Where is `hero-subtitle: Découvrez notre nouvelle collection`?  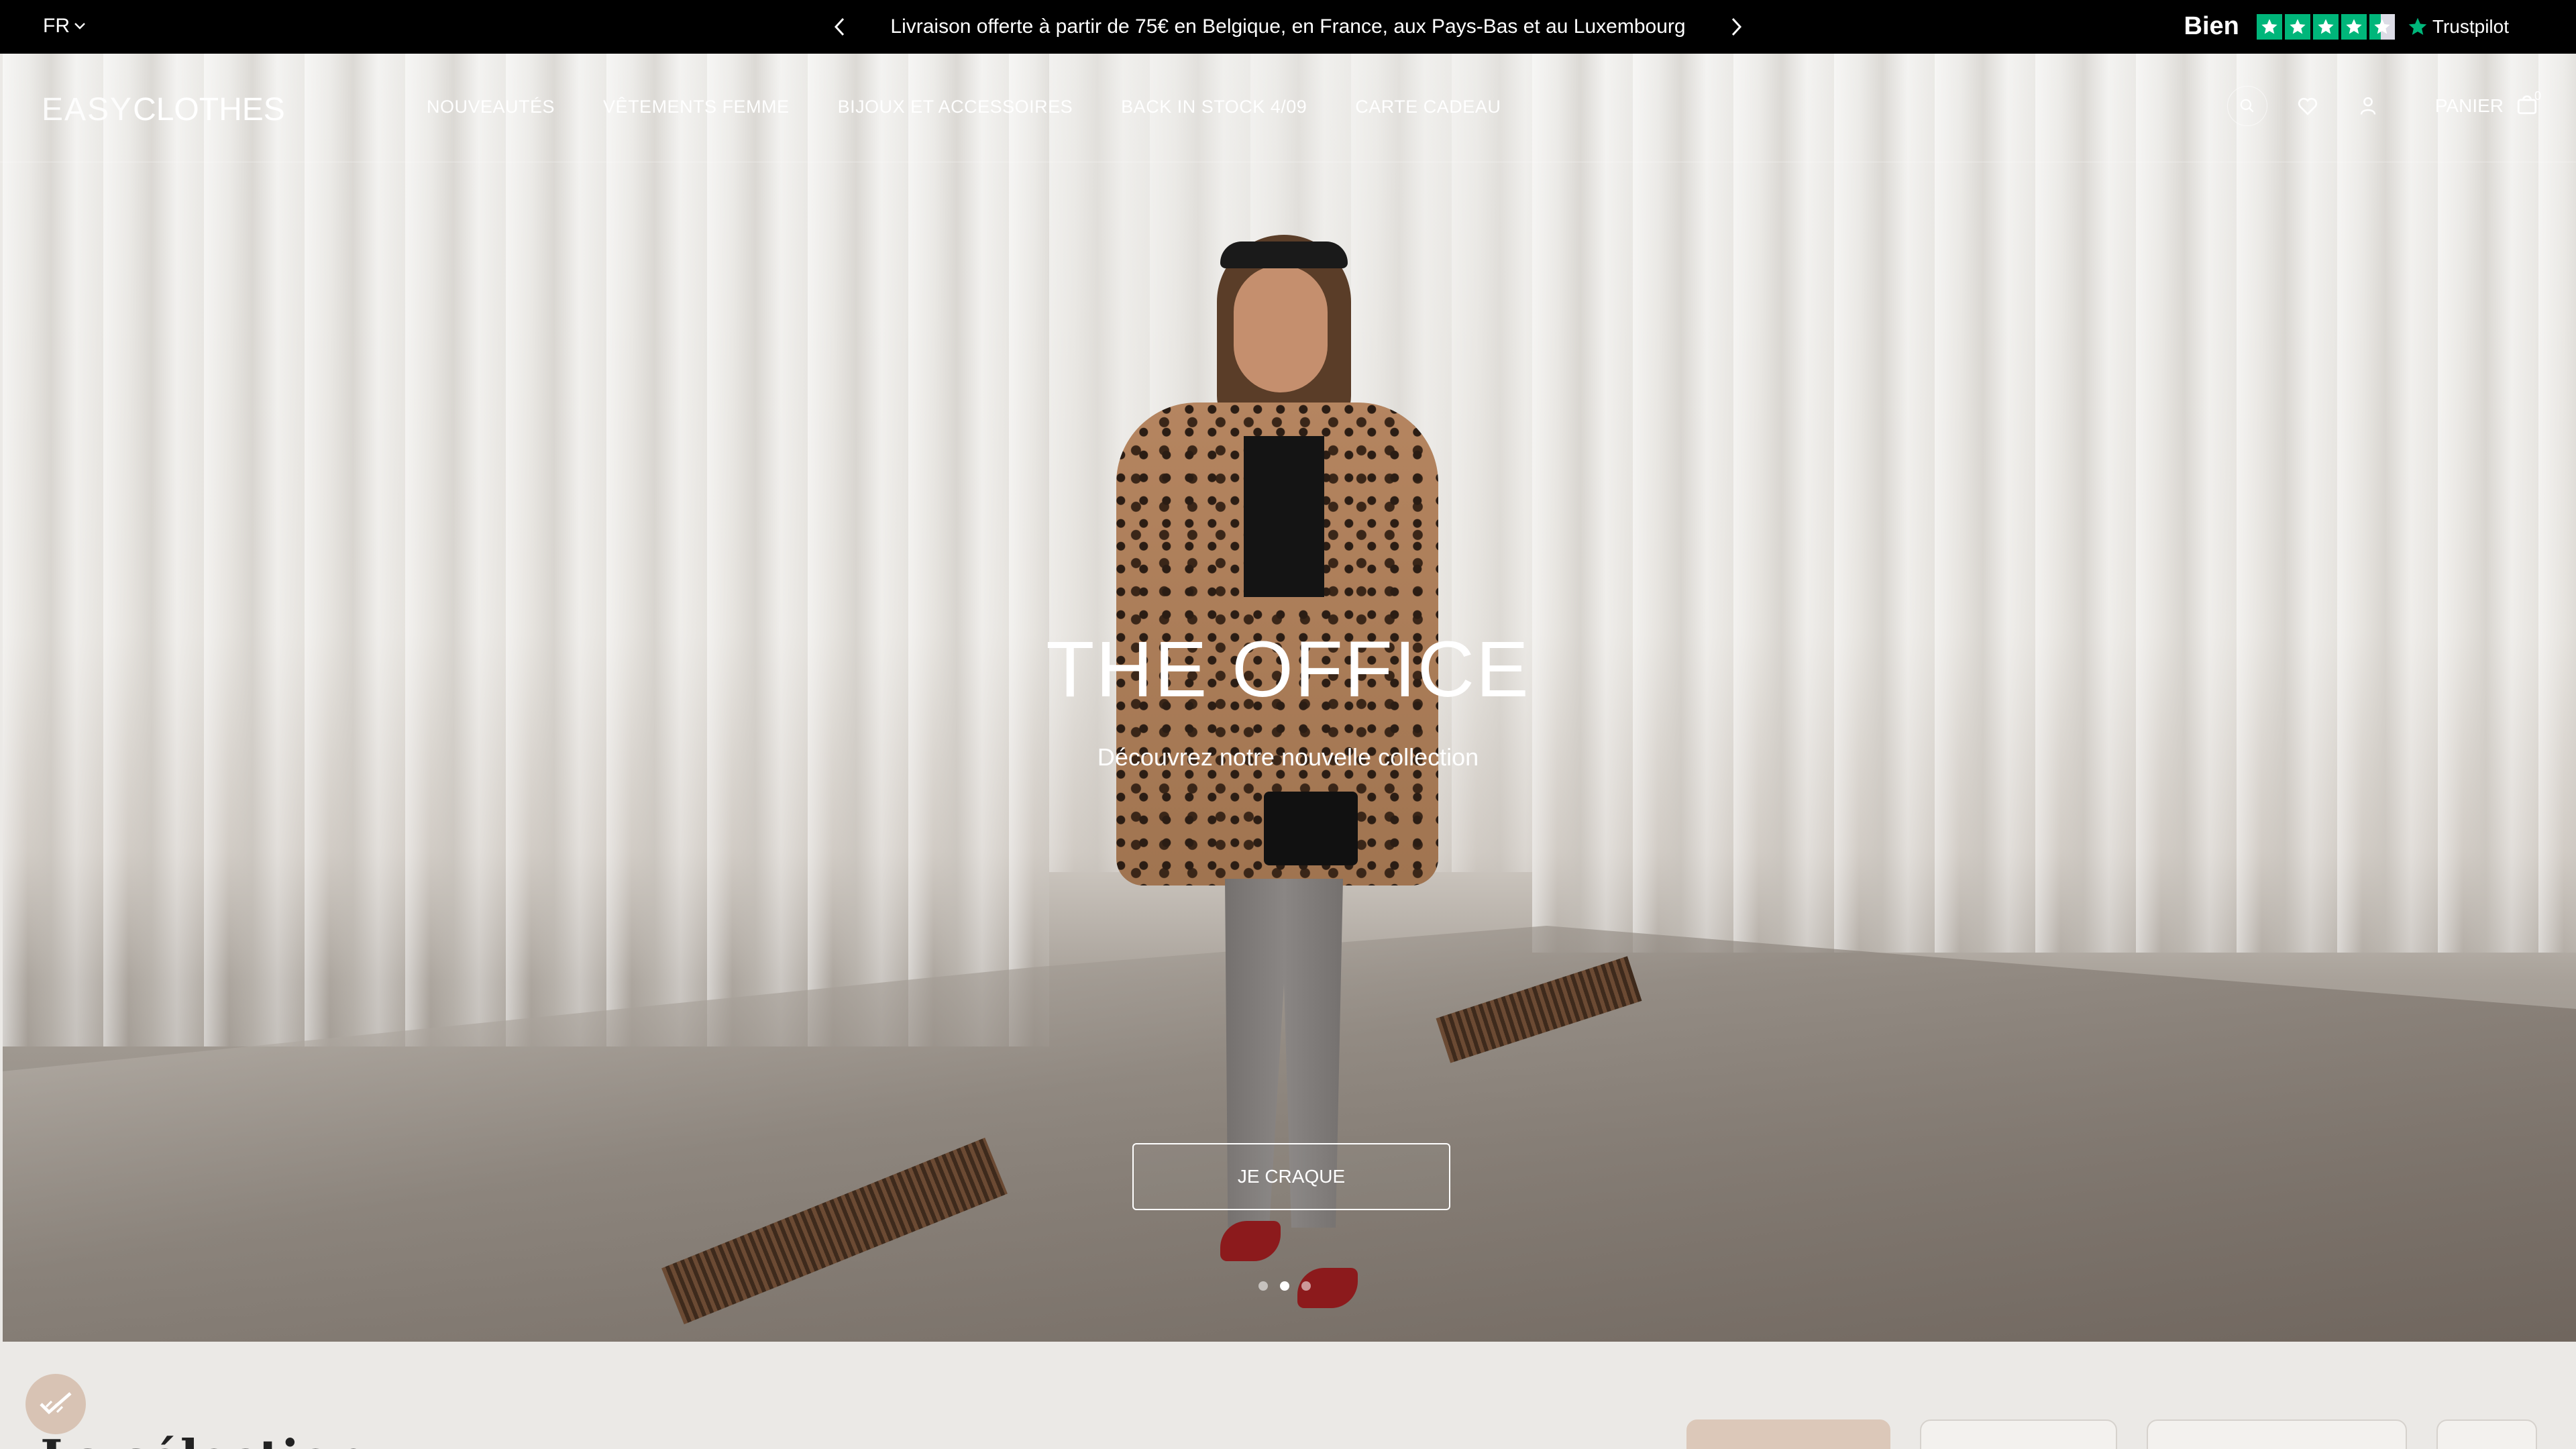
hero-subtitle: Découvrez notre nouvelle collection is located at coordinates (1288, 757).